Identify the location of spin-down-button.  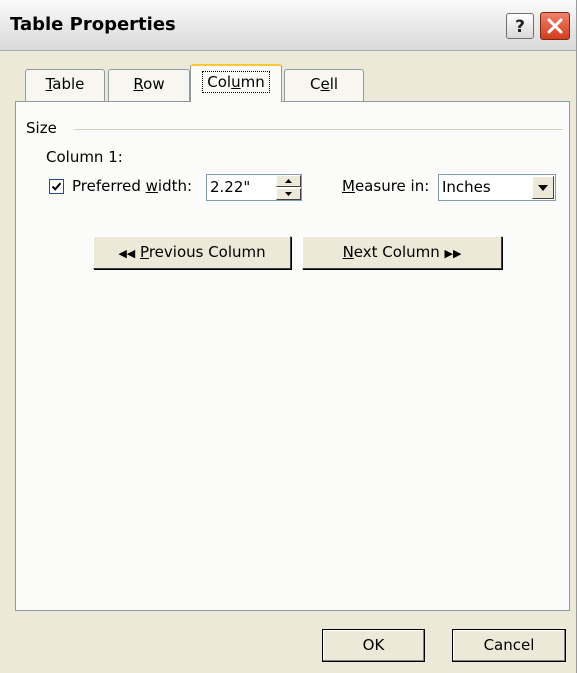
(288, 194).